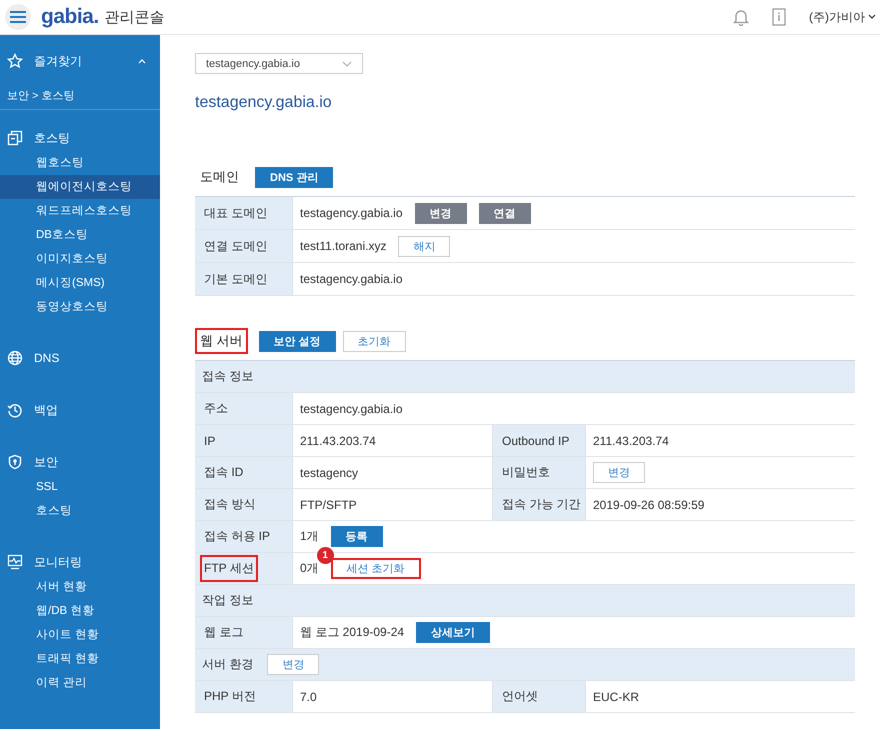 The height and width of the screenshot is (729, 880). Describe the element at coordinates (453, 632) in the screenshot. I see `action-button: 상세보기` at that location.